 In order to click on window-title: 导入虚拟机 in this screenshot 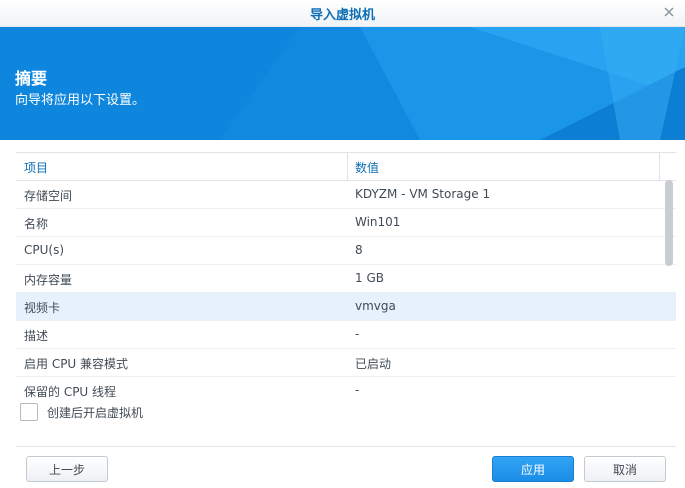, I will do `click(342, 15)`.